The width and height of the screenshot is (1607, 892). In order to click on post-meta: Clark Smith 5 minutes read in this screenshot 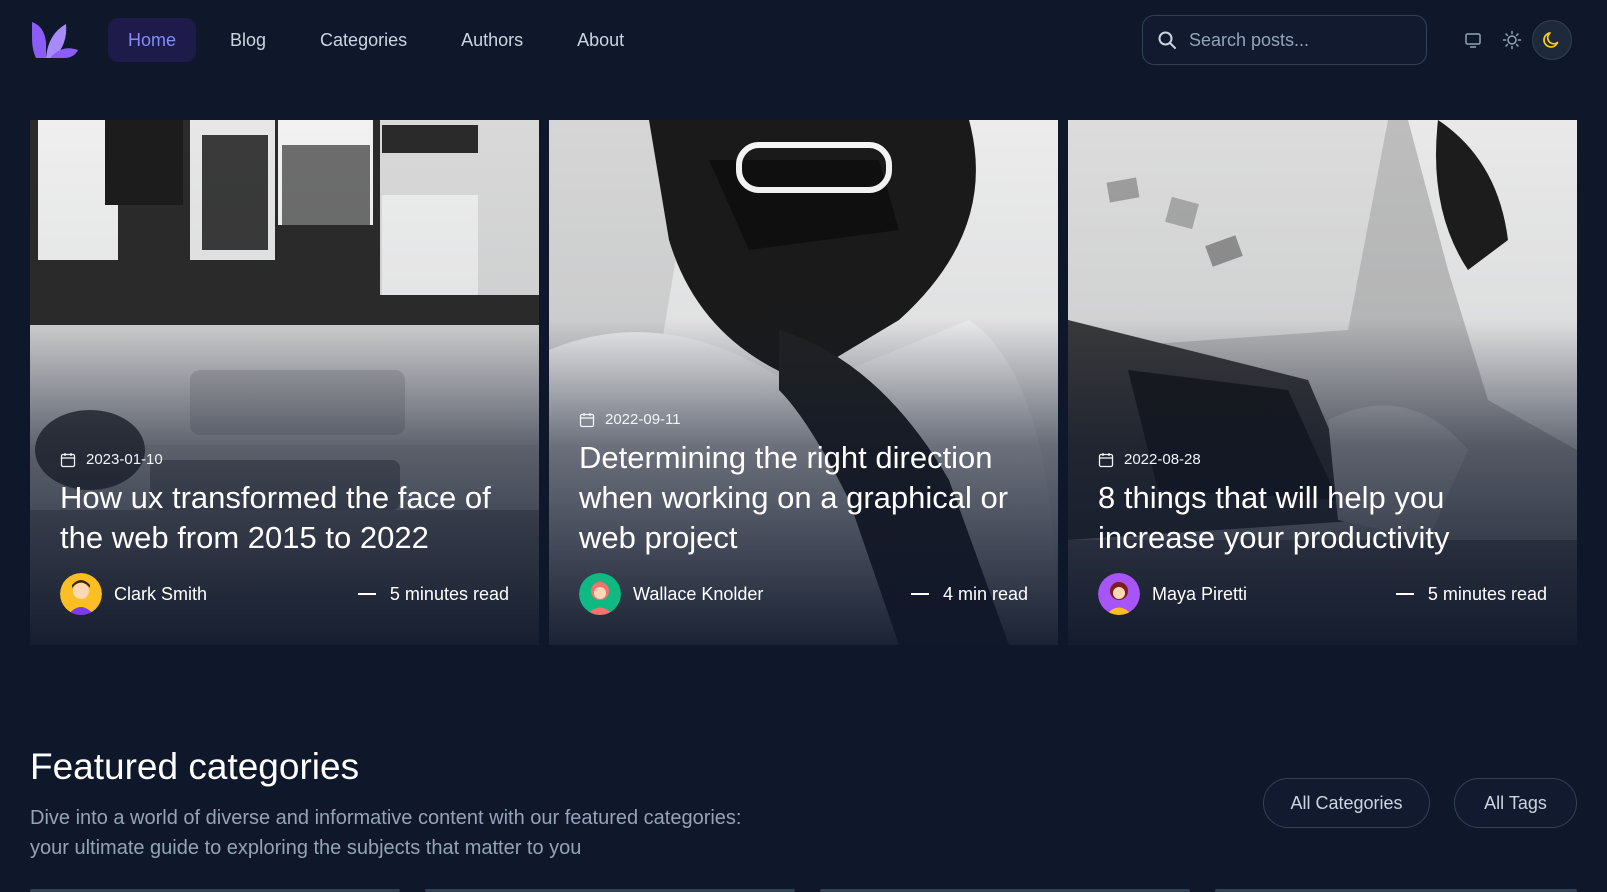, I will do `click(284, 594)`.